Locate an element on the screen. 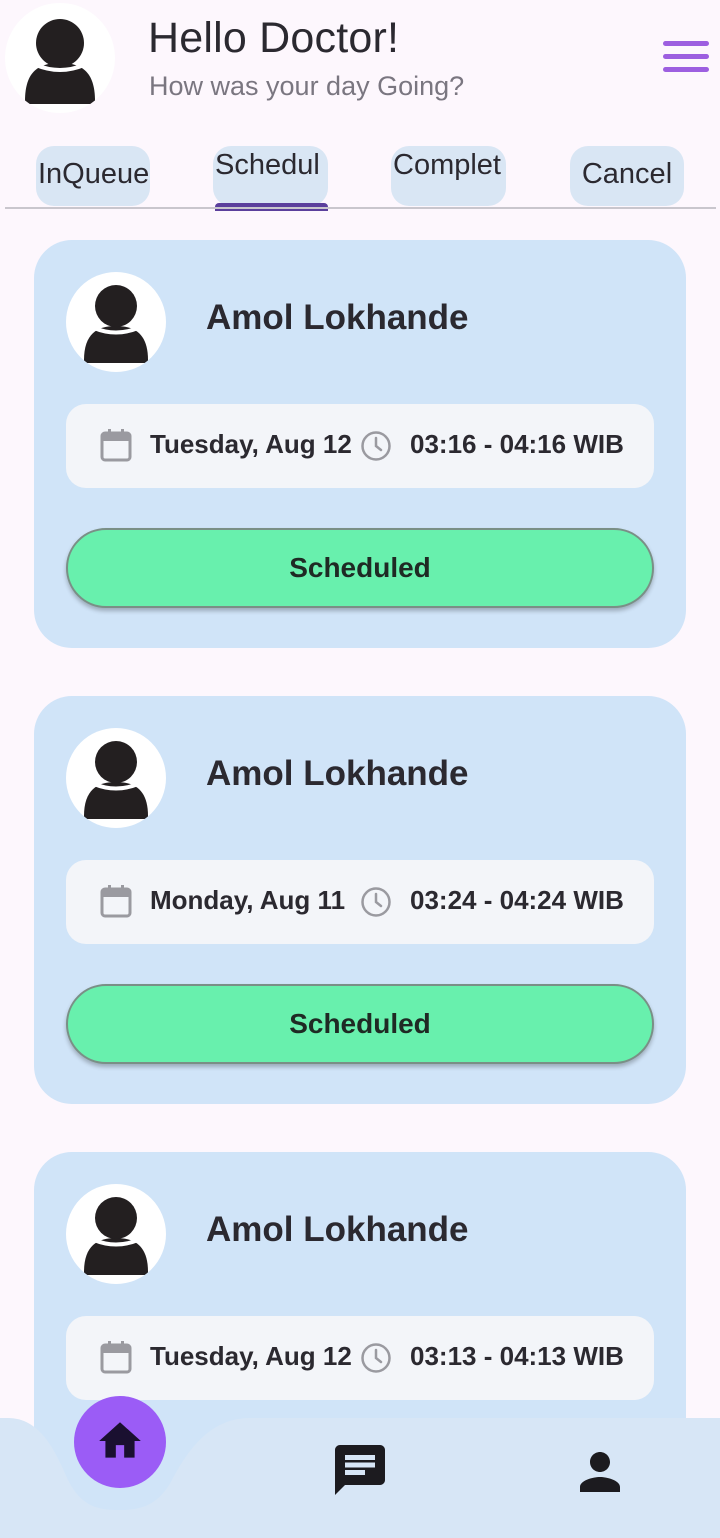 This screenshot has width=720, height=1538. tab-label: Schedul is located at coordinates (267, 165).